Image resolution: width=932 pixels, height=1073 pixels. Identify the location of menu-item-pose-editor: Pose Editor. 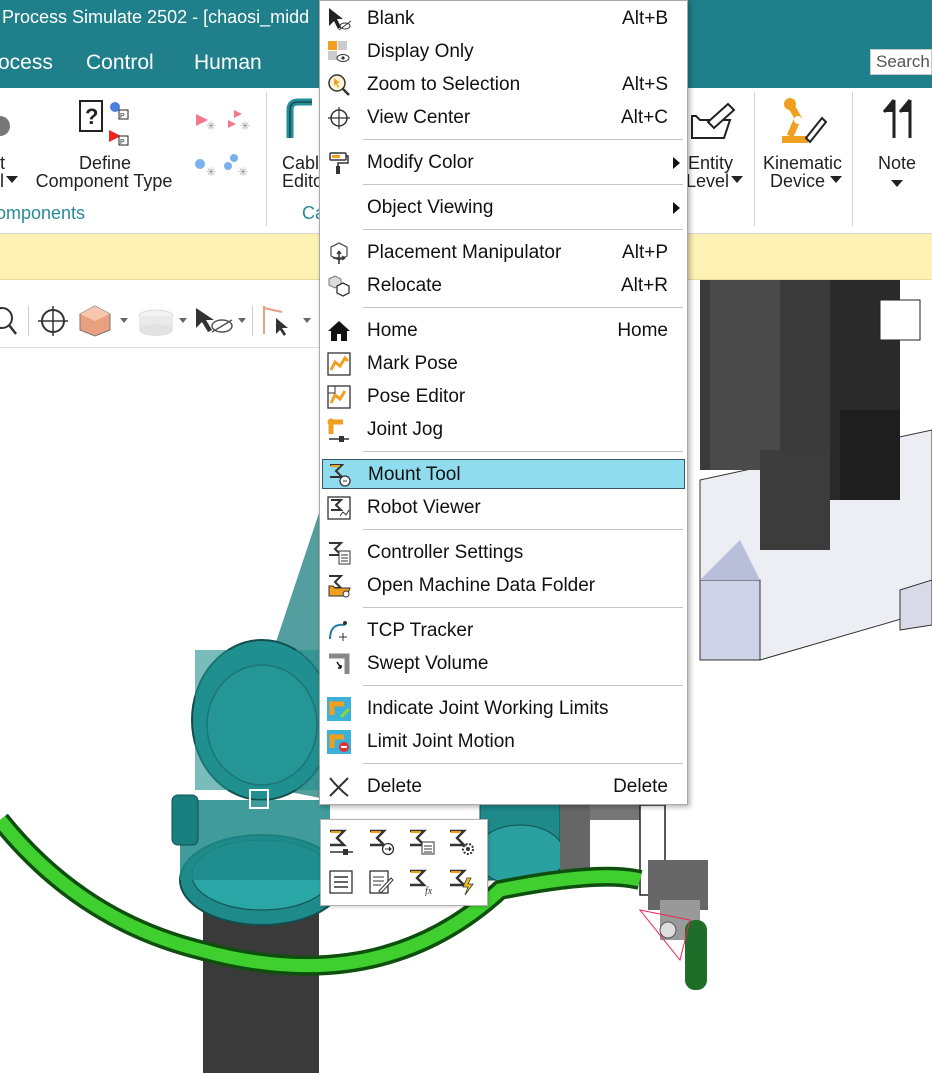
(503, 397).